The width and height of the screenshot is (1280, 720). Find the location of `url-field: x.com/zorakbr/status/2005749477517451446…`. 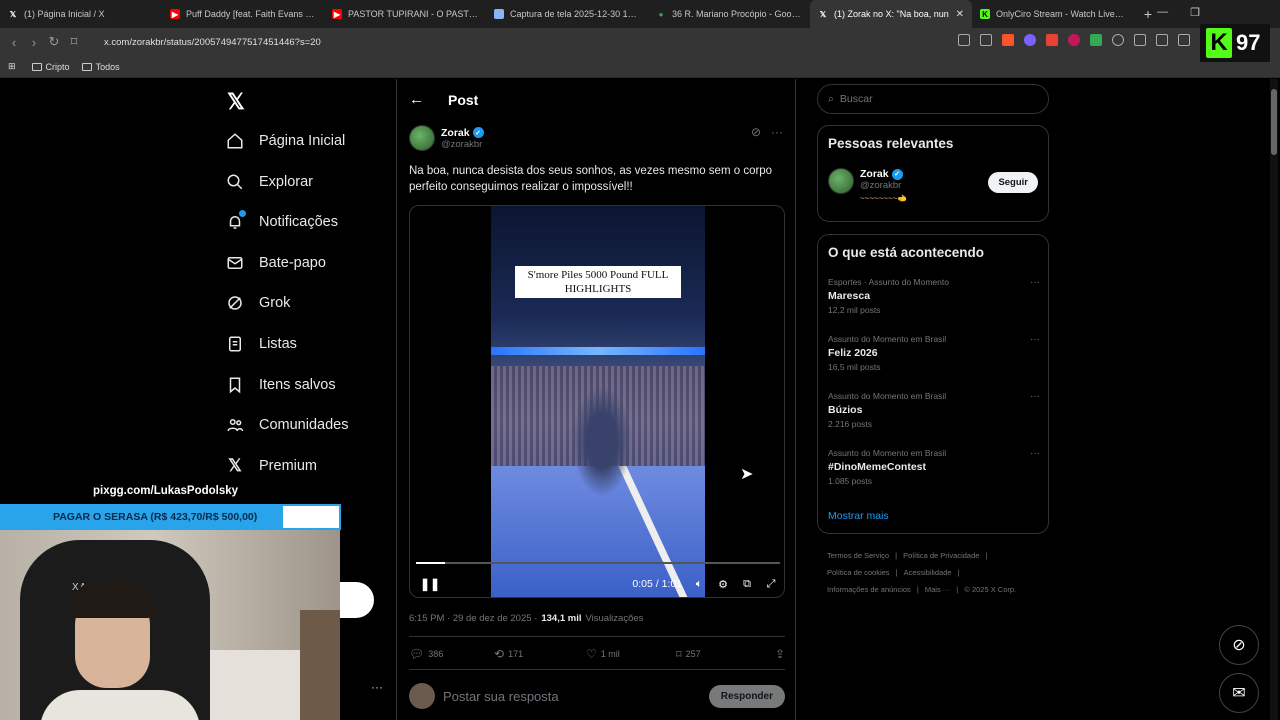

url-field: x.com/zorakbr/status/2005749477517451446… is located at coordinates (212, 42).